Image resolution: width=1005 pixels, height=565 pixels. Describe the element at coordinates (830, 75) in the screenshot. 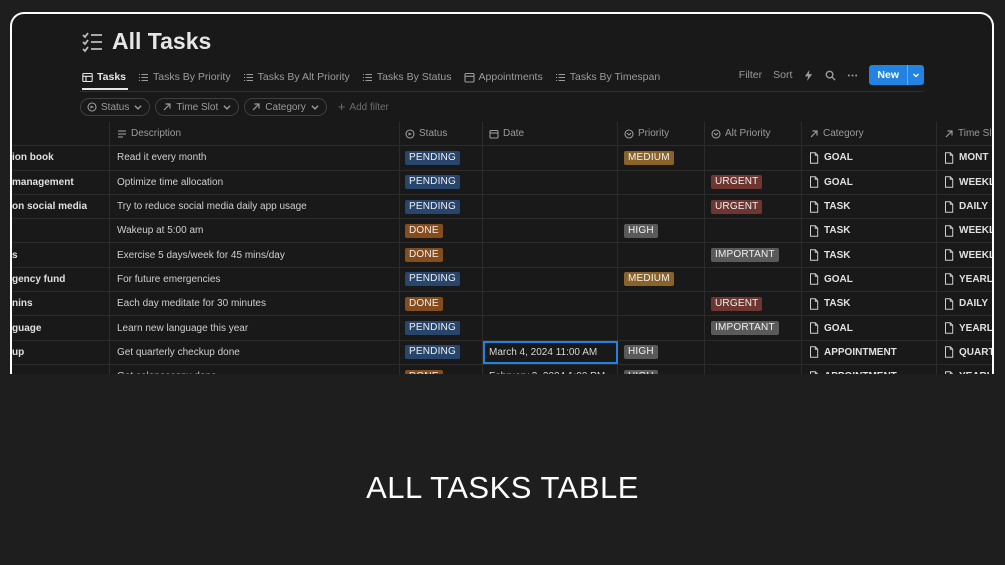

I see `search-button` at that location.